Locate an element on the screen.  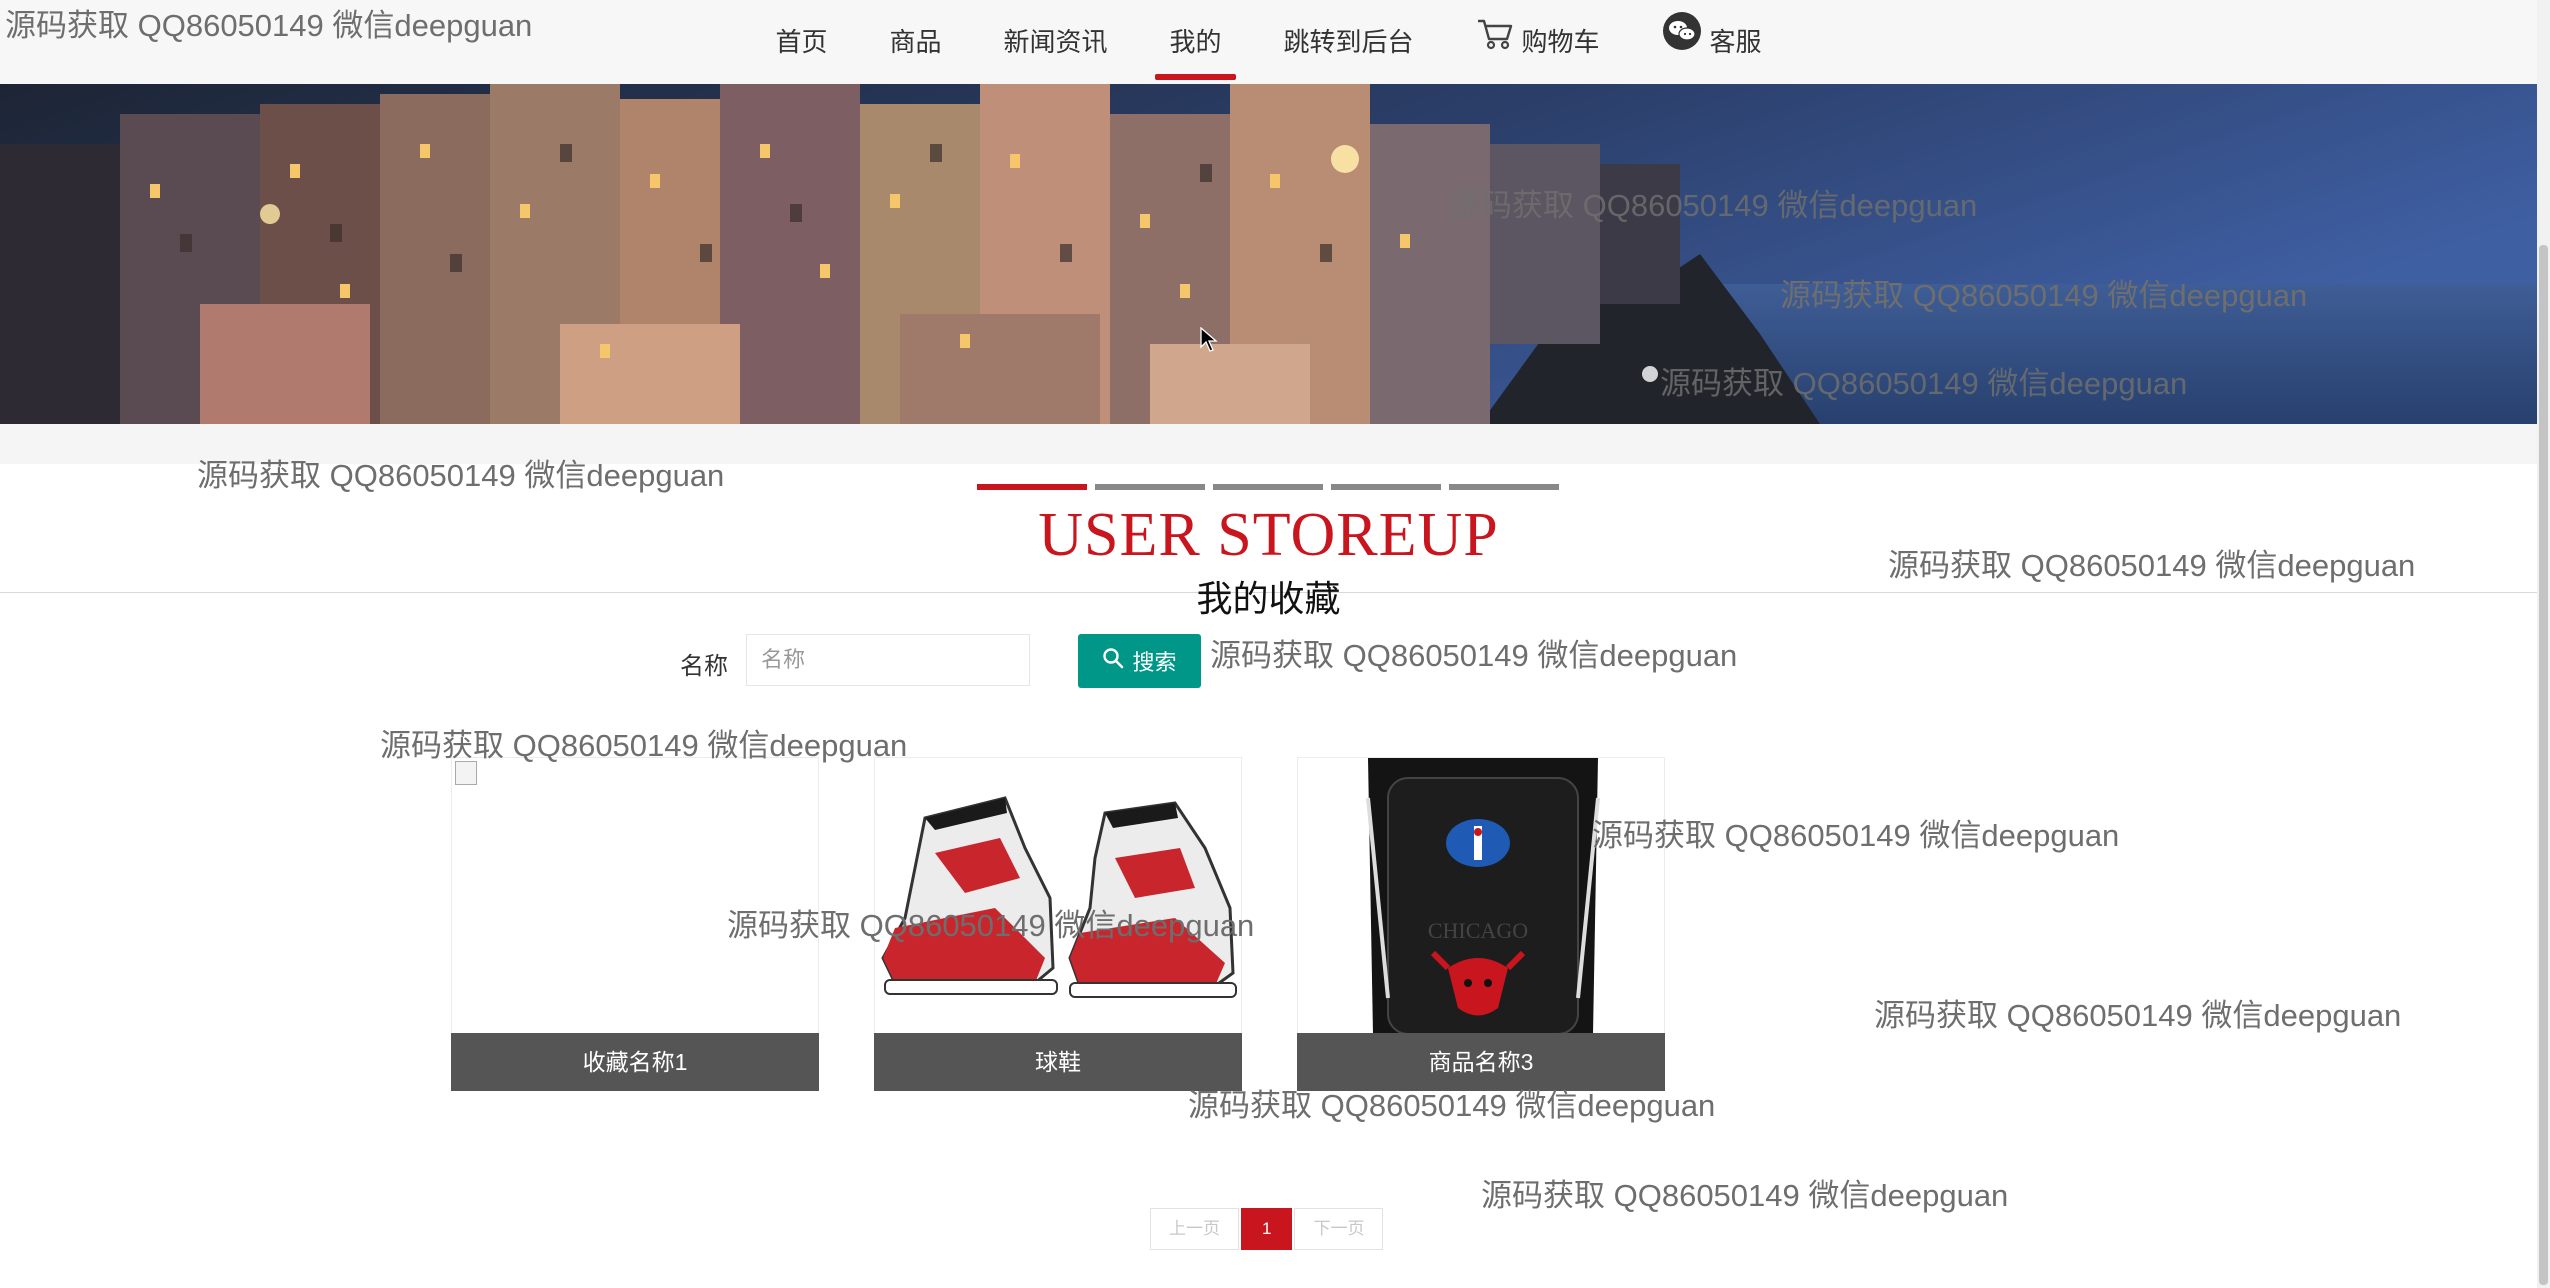
nav-label: 新闻资讯 is located at coordinates (1055, 42).